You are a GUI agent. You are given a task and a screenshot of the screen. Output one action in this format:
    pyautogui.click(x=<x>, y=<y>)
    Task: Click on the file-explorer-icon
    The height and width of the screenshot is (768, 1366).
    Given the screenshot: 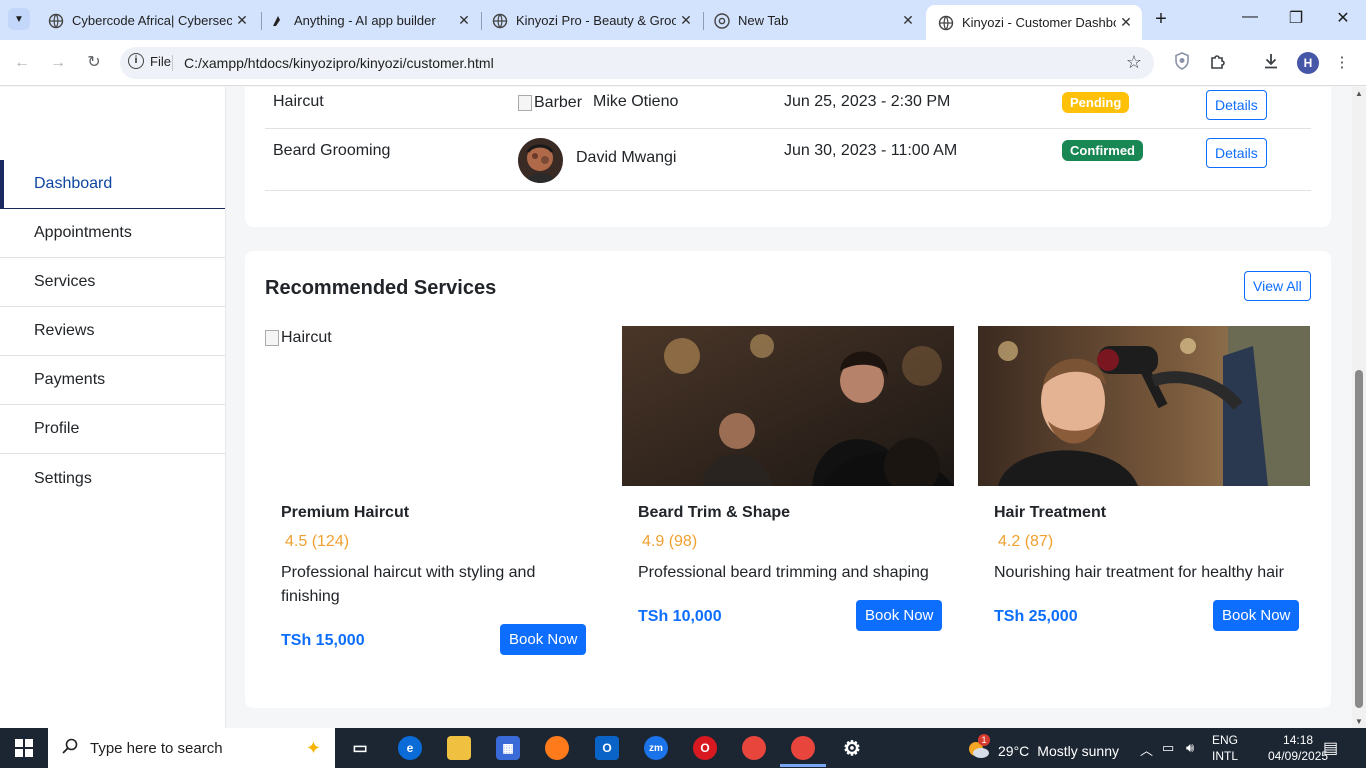 What is the action you would take?
    pyautogui.click(x=459, y=748)
    